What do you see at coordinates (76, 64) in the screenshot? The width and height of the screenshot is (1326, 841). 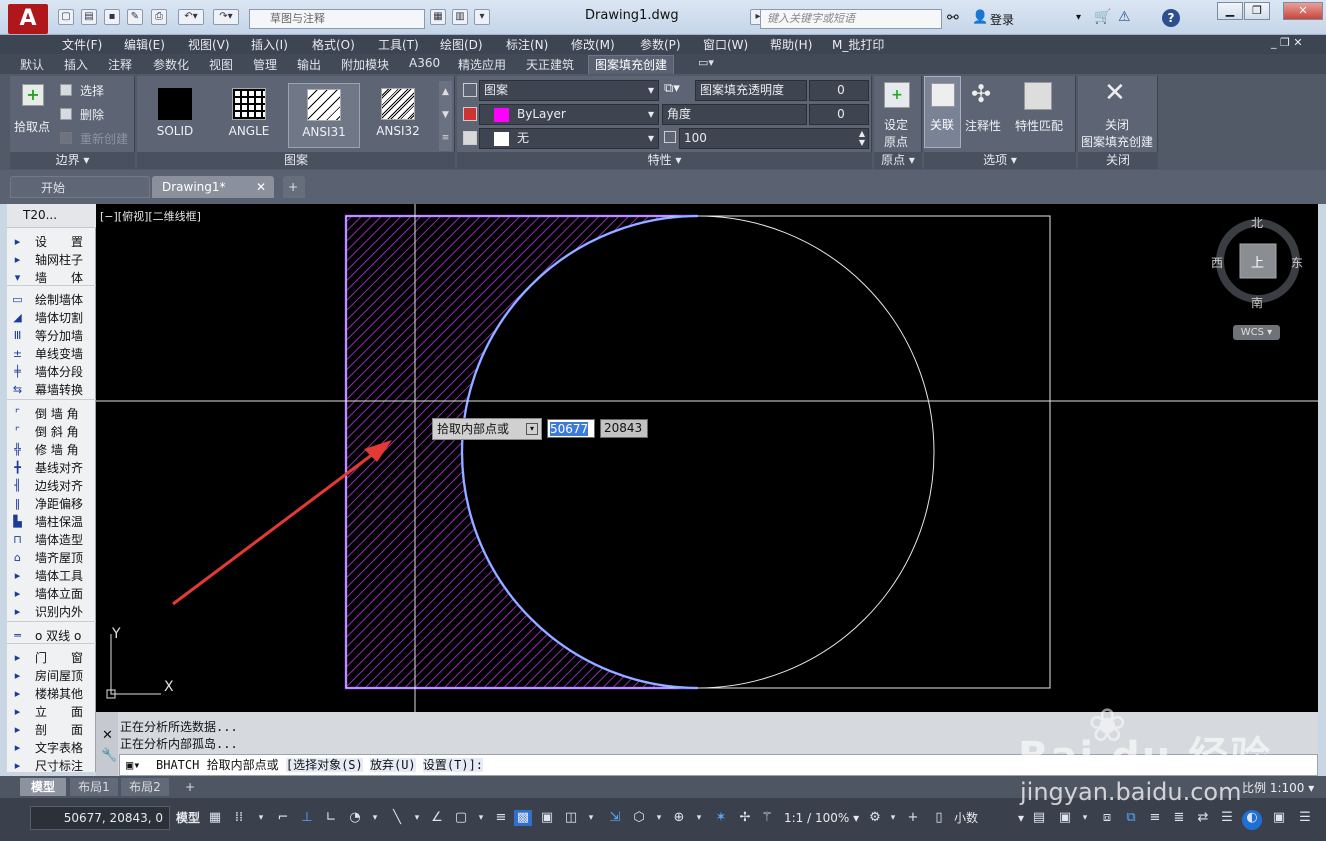 I see `tab-insert: 插入` at bounding box center [76, 64].